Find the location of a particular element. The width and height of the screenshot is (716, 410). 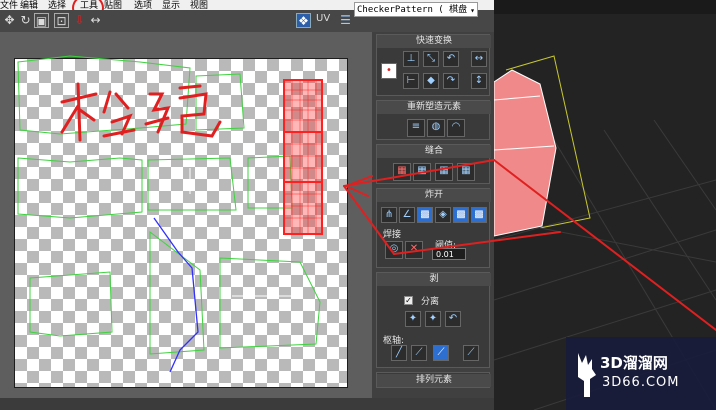

status-strip is located at coordinates (247, 404).